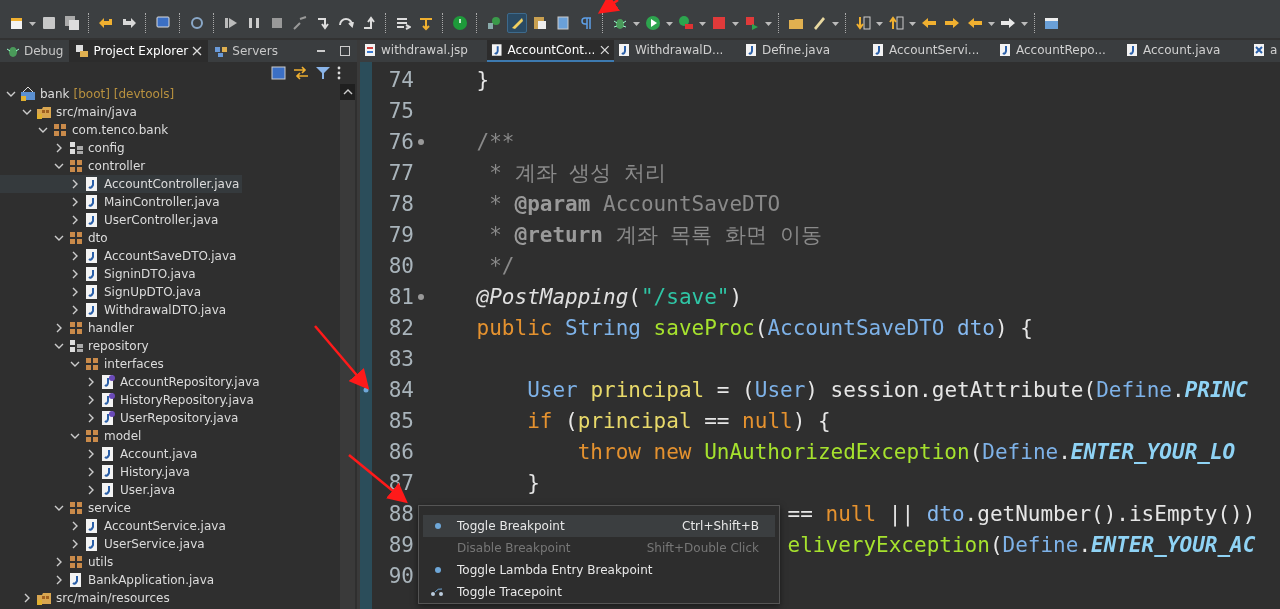 The image size is (1280, 609). I want to click on tree-item: BankApplication.java, so click(109, 580).